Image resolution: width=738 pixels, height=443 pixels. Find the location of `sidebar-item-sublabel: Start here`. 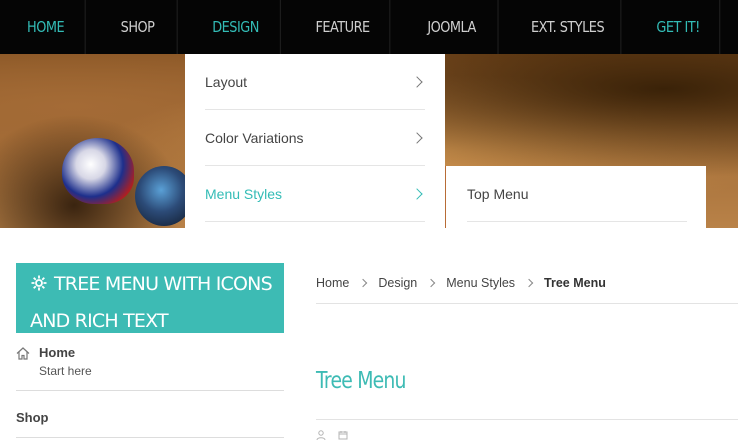

sidebar-item-sublabel: Start here is located at coordinates (65, 371).